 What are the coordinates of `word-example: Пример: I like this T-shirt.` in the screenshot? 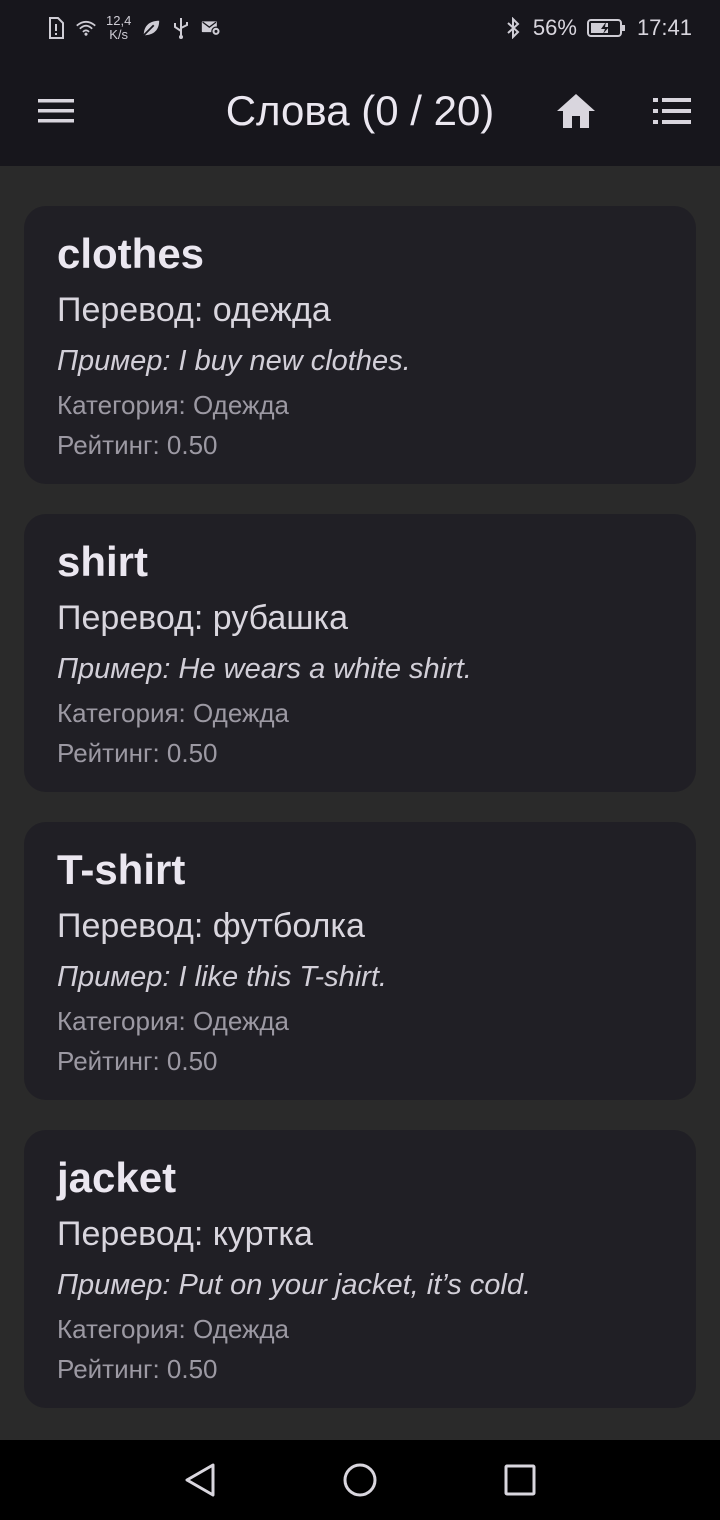 It's located at (360, 977).